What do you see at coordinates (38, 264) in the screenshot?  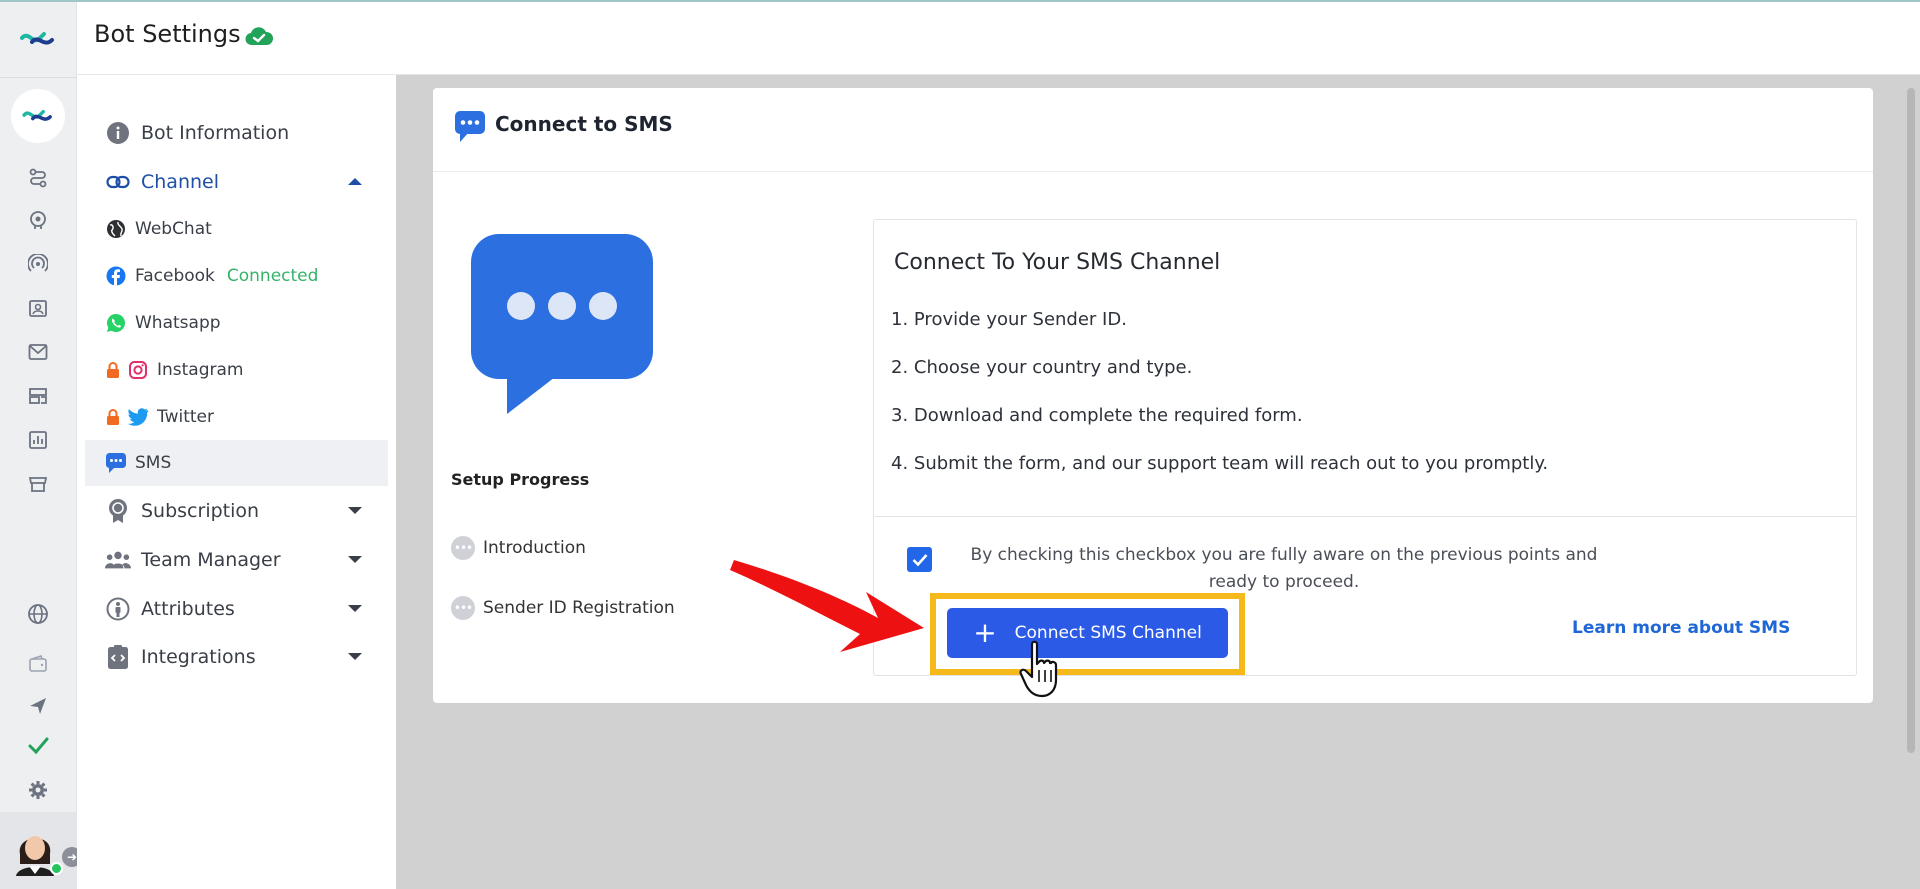 I see `broadcast-icon` at bounding box center [38, 264].